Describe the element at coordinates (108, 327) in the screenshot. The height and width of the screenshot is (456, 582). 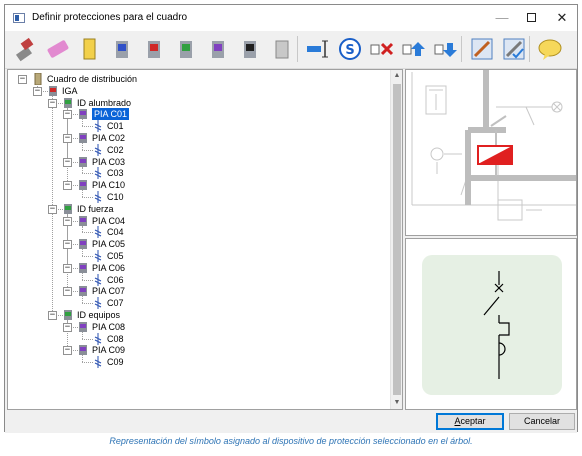
I see `tree-node-label: PIA C08` at that location.